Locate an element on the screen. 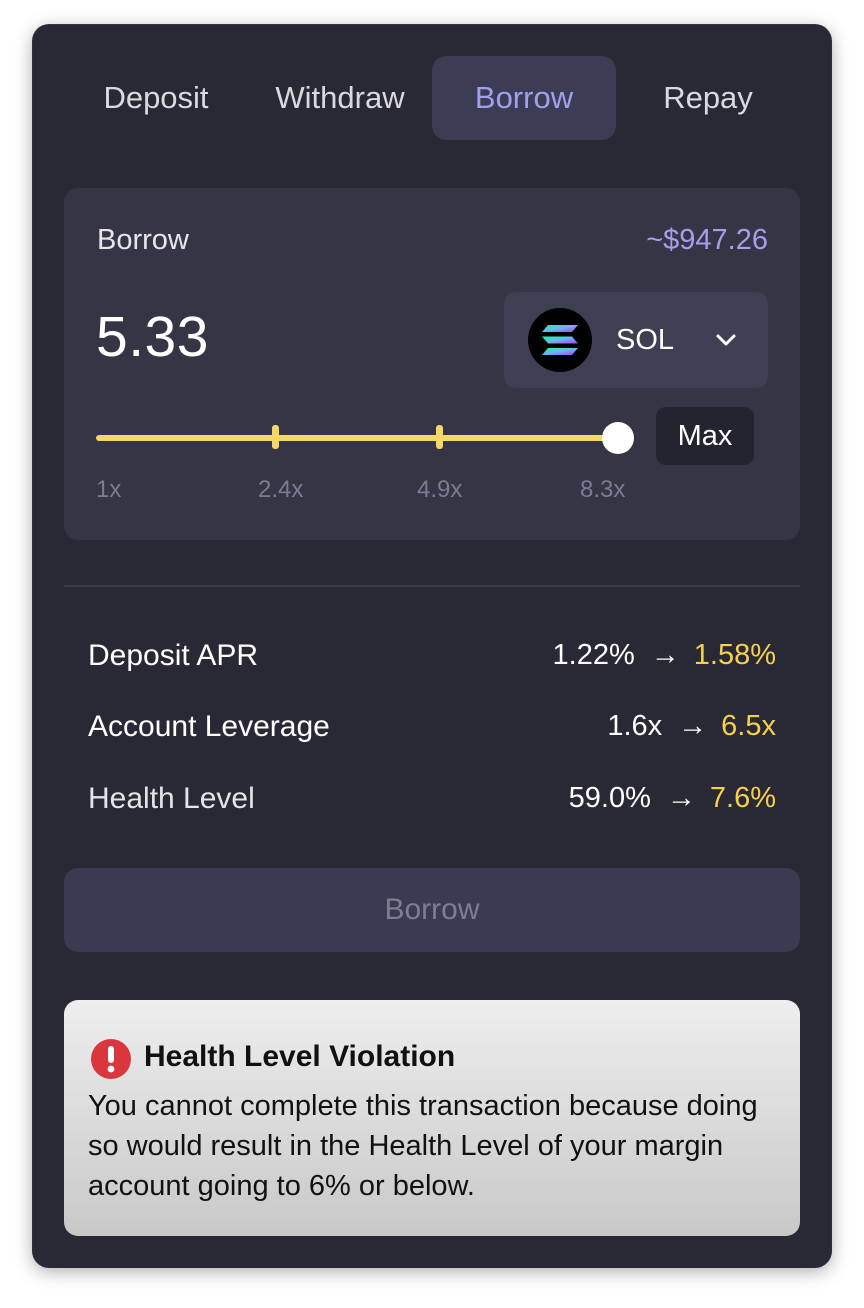 Image resolution: width=864 pixels, height=1308 pixels. tick-label: 1x is located at coordinates (109, 489).